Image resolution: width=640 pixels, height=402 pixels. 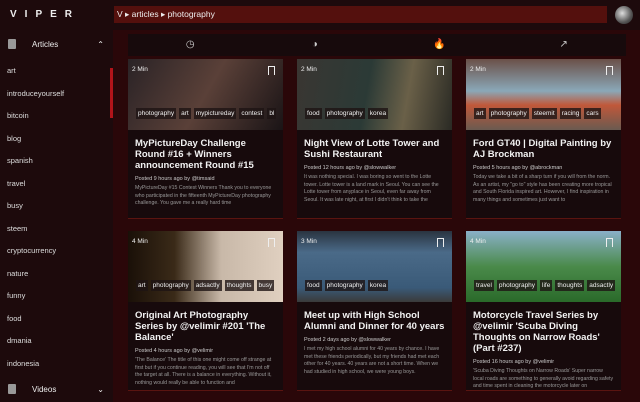 What do you see at coordinates (514, 362) in the screenshot?
I see `article-meta: Posted 16 hours ago by @velimir` at bounding box center [514, 362].